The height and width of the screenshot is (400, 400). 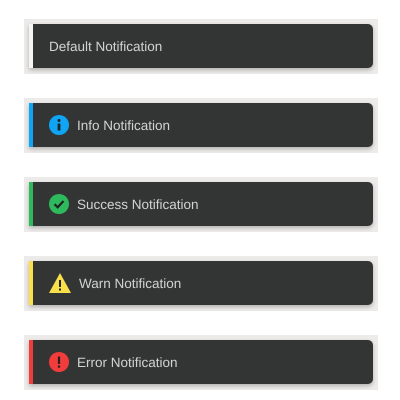 I want to click on notification-text: Error Notification, so click(x=127, y=362).